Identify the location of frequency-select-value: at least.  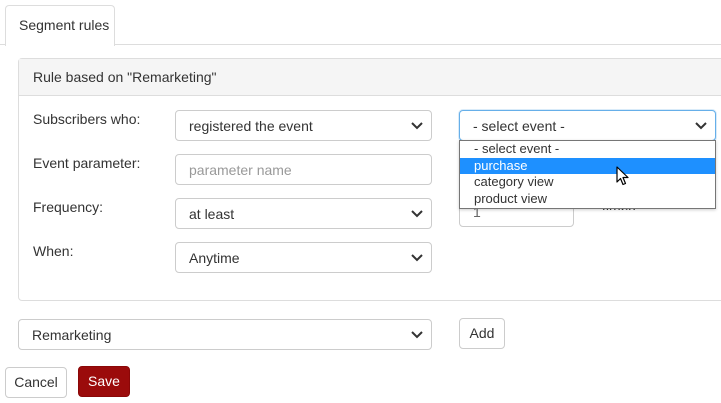
(212, 214).